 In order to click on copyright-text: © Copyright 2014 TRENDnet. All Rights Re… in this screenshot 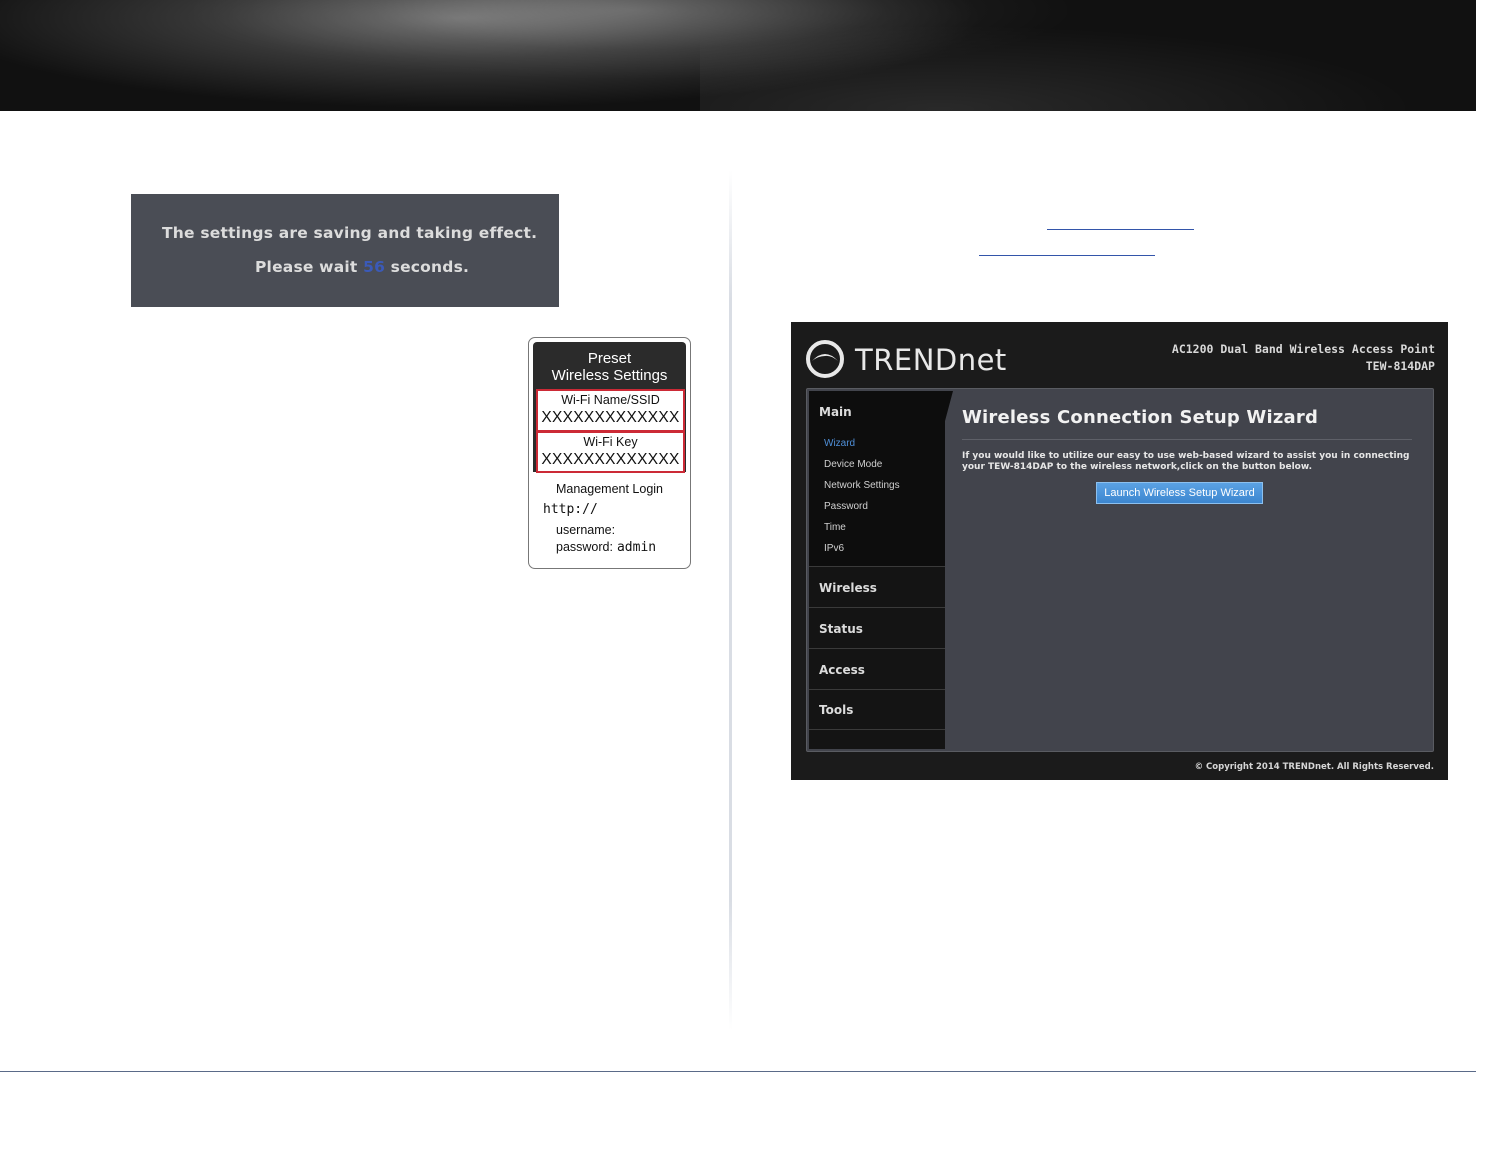, I will do `click(1314, 767)`.